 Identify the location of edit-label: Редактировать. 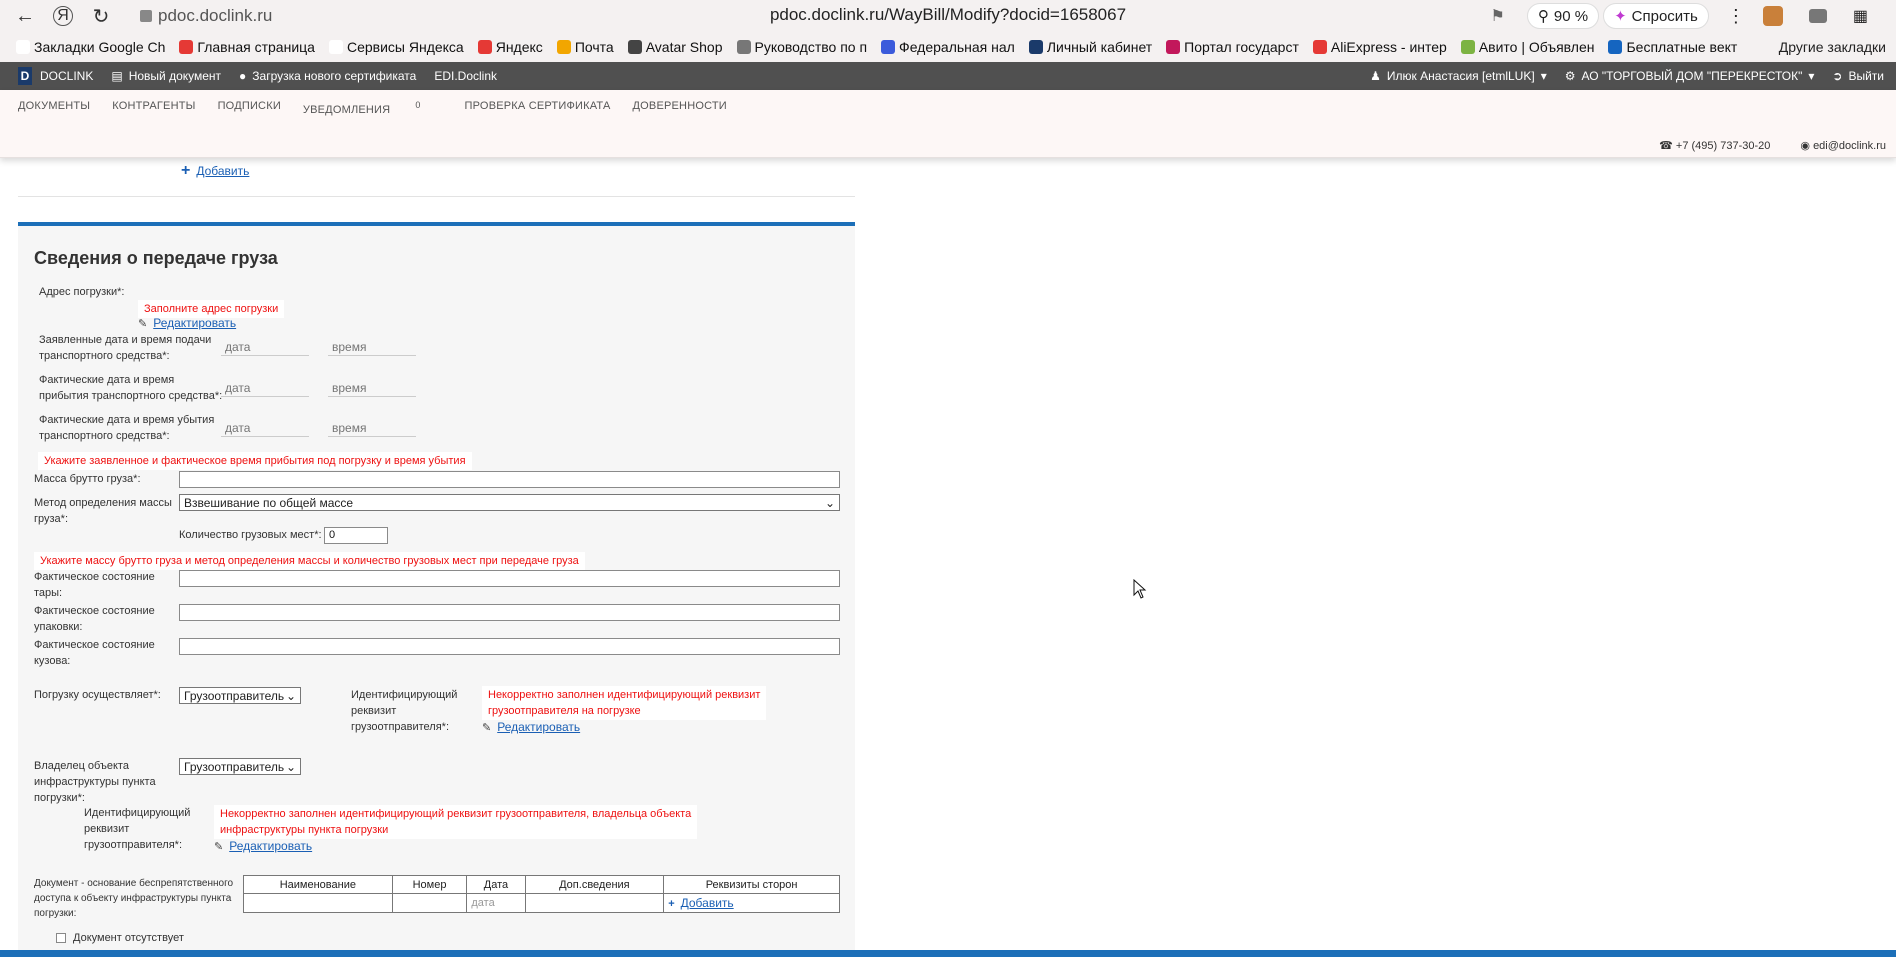
(539, 727).